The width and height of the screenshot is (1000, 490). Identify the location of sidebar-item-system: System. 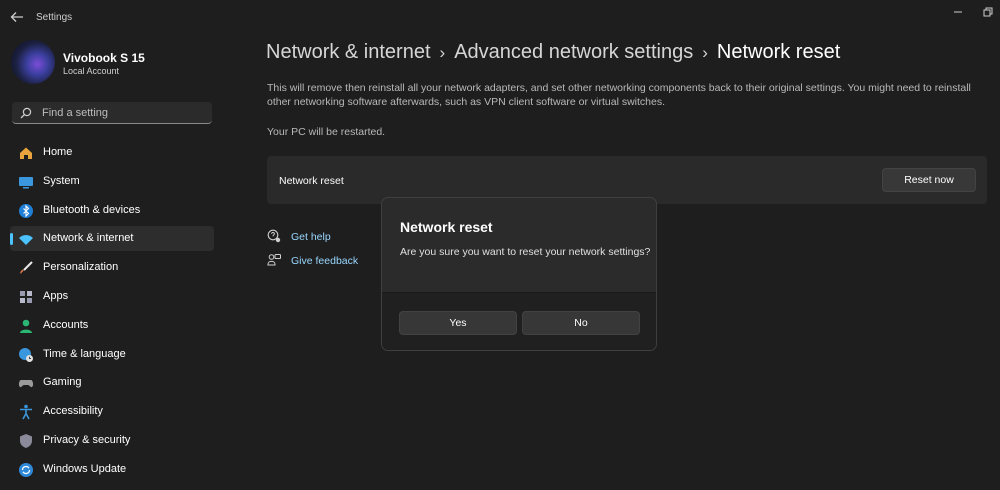
(112, 181).